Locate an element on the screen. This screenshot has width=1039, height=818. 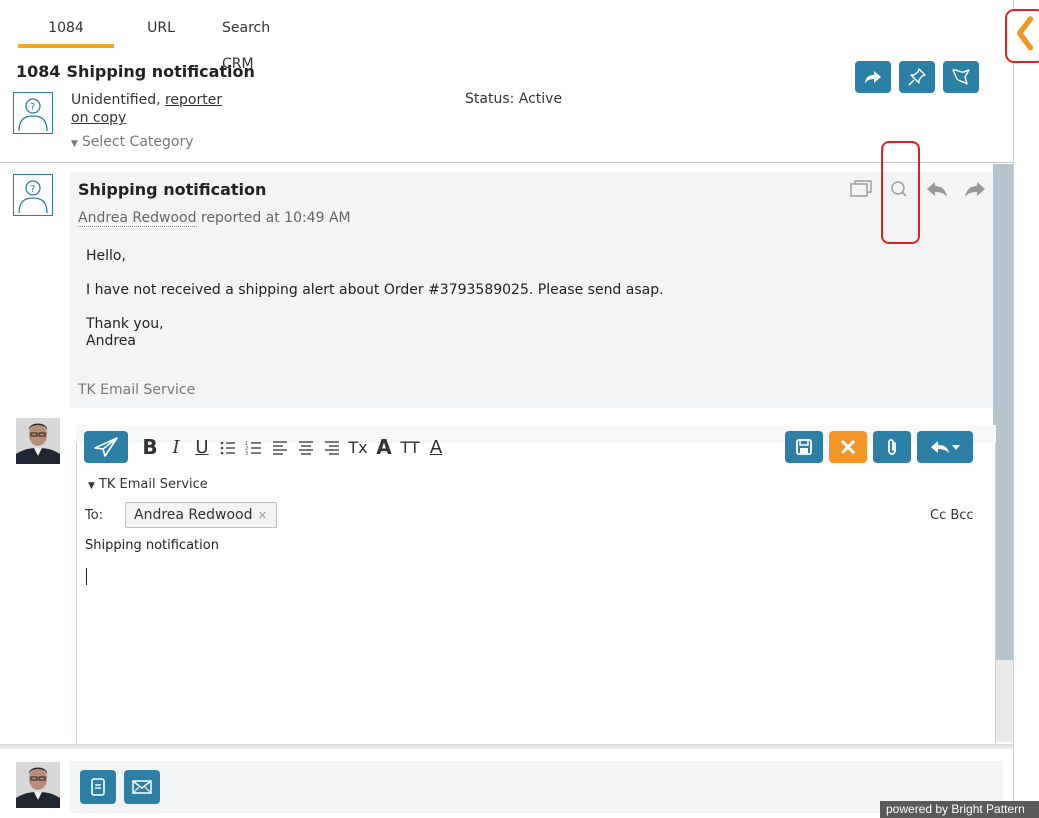
align-center-button is located at coordinates (306, 447).